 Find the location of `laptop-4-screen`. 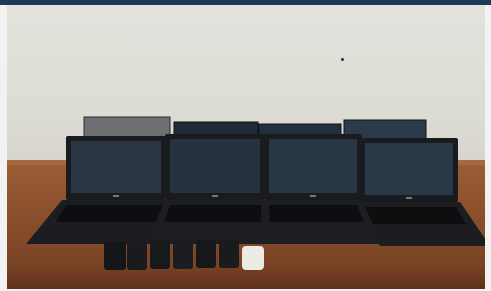

laptop-4-screen is located at coordinates (409, 169).